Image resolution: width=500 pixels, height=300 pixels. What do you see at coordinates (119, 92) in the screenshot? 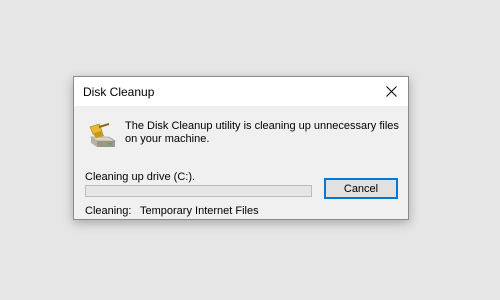
I see `dialog-title: Disk Cleanup` at bounding box center [119, 92].